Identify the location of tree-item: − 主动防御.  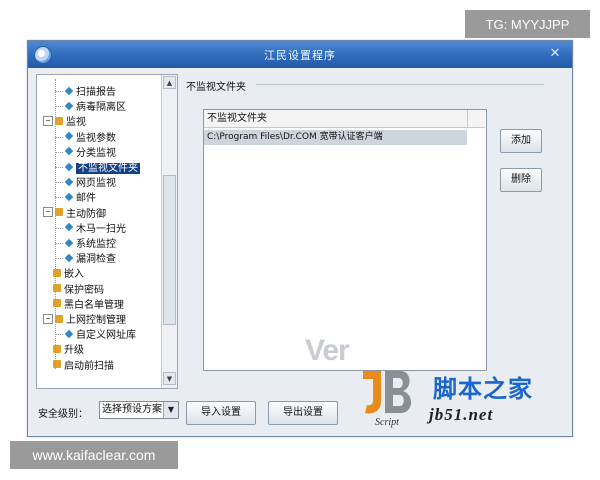
(74, 212).